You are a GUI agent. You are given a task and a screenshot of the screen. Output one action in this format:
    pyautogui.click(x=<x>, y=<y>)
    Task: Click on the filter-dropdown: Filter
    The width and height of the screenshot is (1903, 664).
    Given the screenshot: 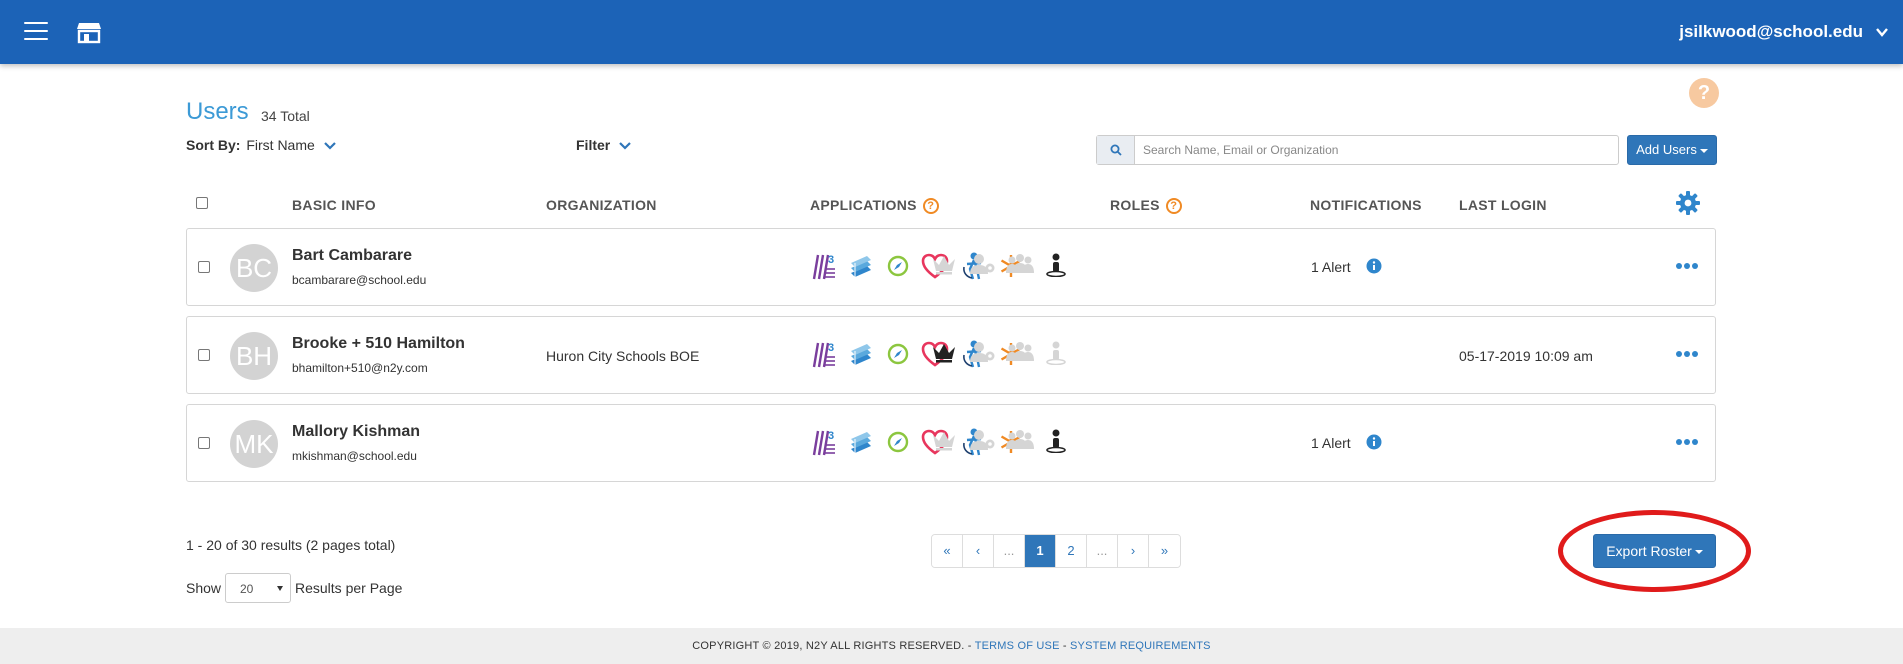 What is the action you would take?
    pyautogui.click(x=603, y=145)
    